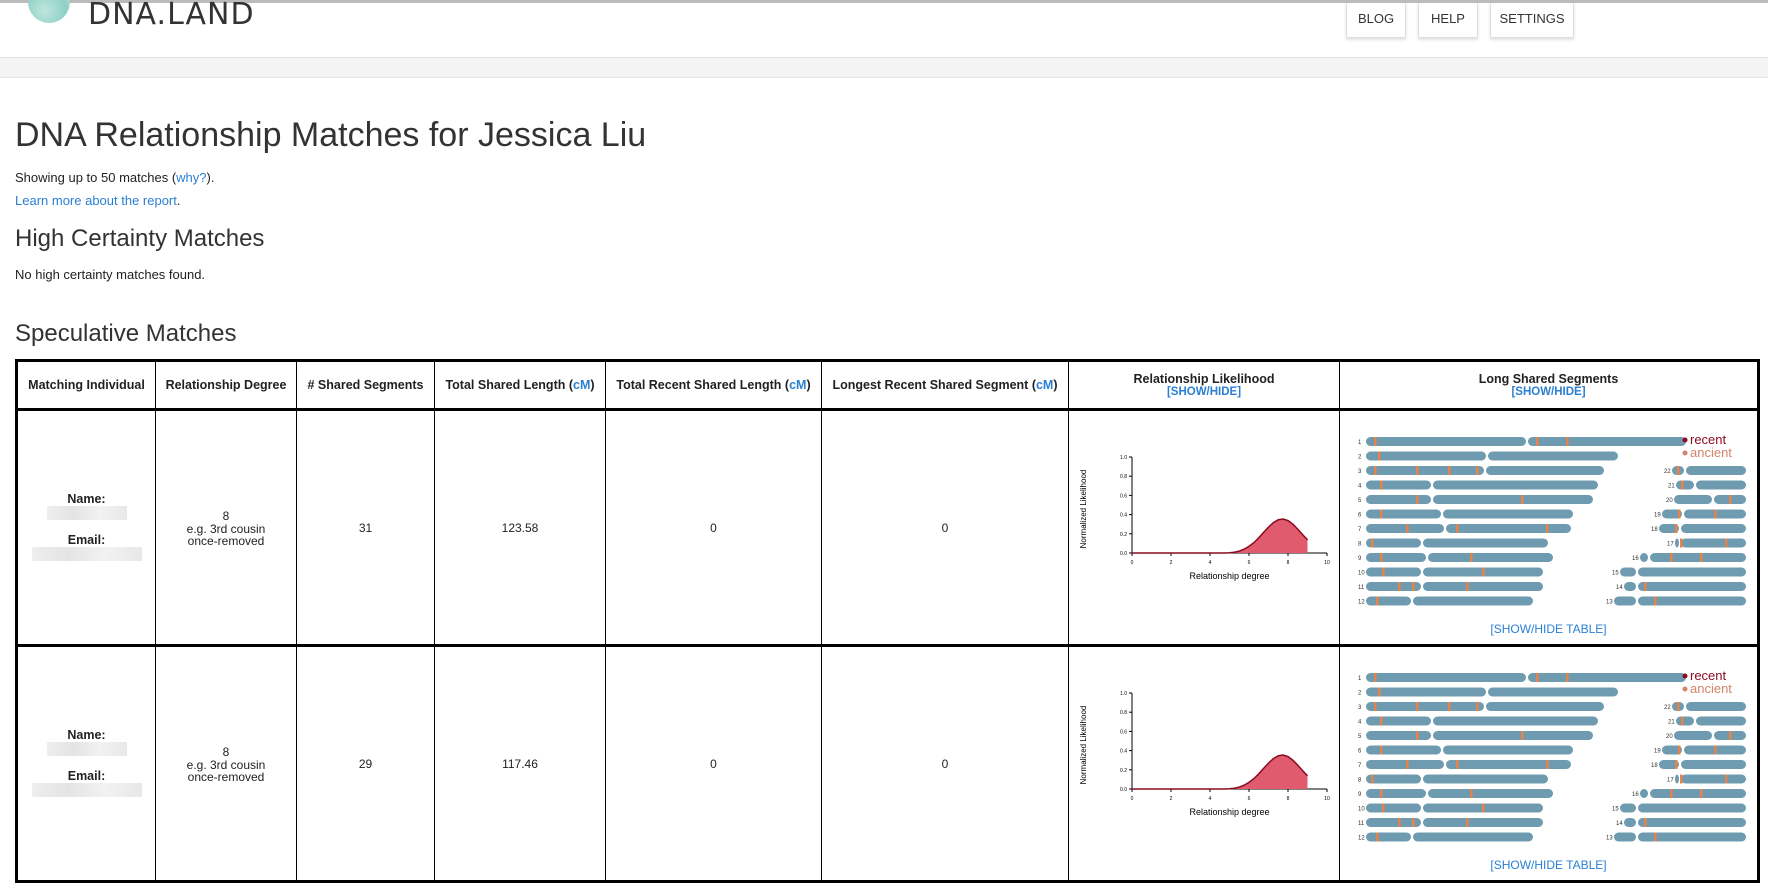 The image size is (1768, 888). I want to click on segments-show-hide-link: [SHOW/HIDE], so click(1548, 392).